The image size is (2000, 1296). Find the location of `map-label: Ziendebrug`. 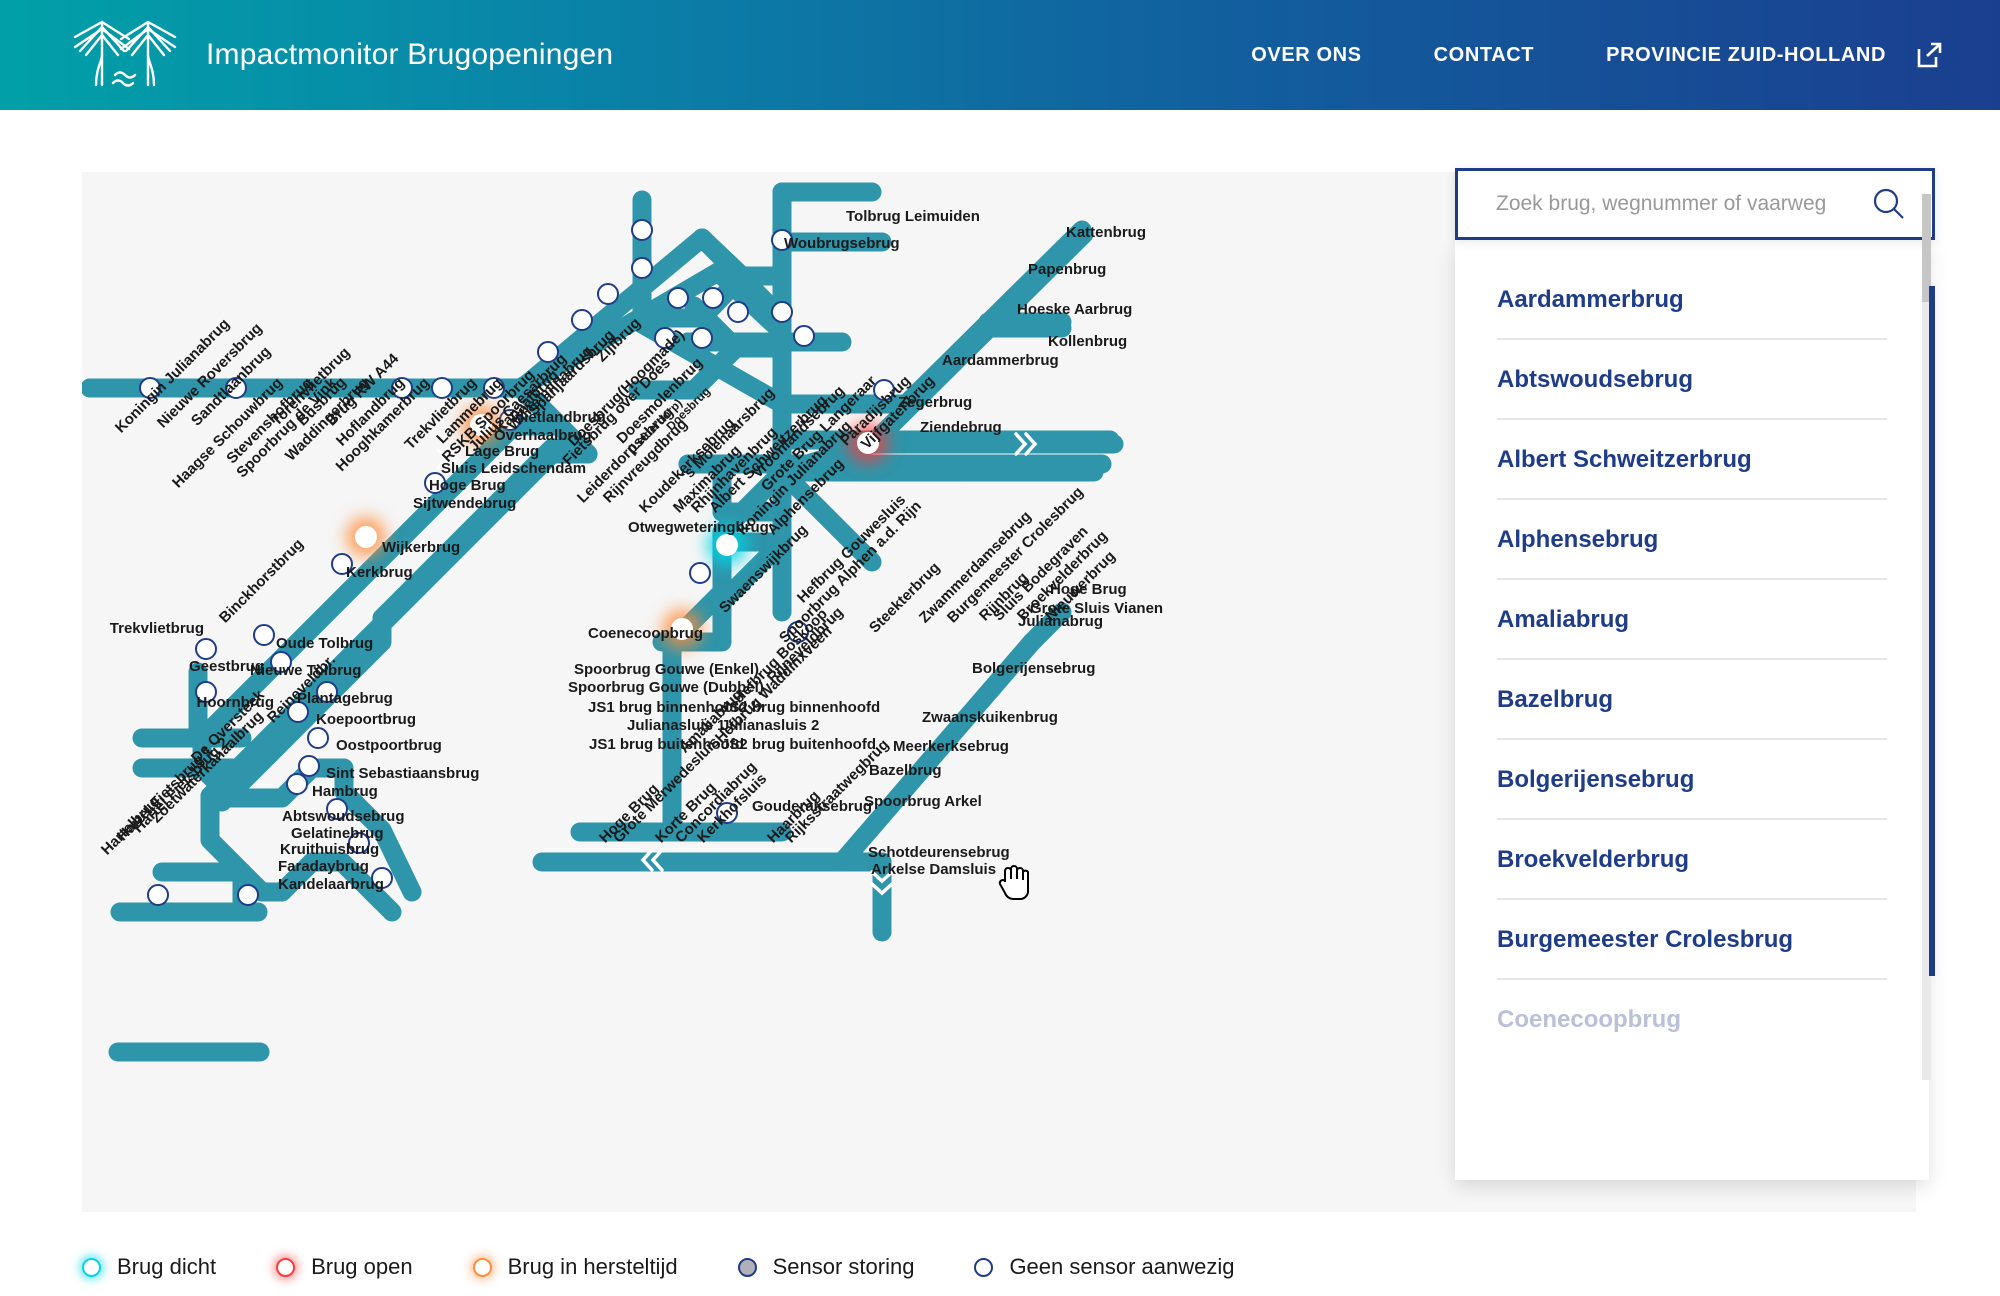

map-label: Ziendebrug is located at coordinates (961, 427).